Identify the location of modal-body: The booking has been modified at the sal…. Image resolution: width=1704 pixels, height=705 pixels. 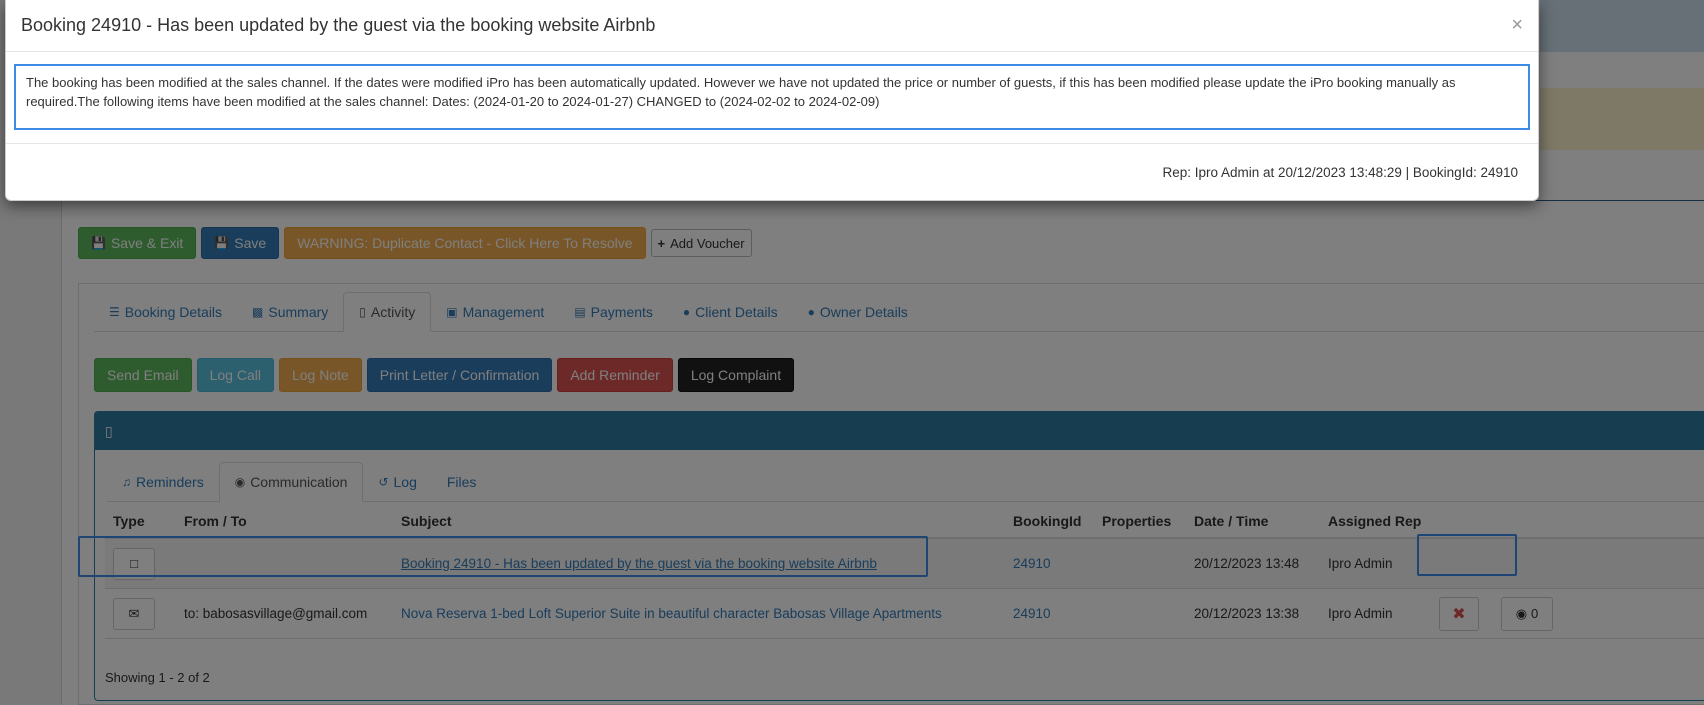
(772, 98).